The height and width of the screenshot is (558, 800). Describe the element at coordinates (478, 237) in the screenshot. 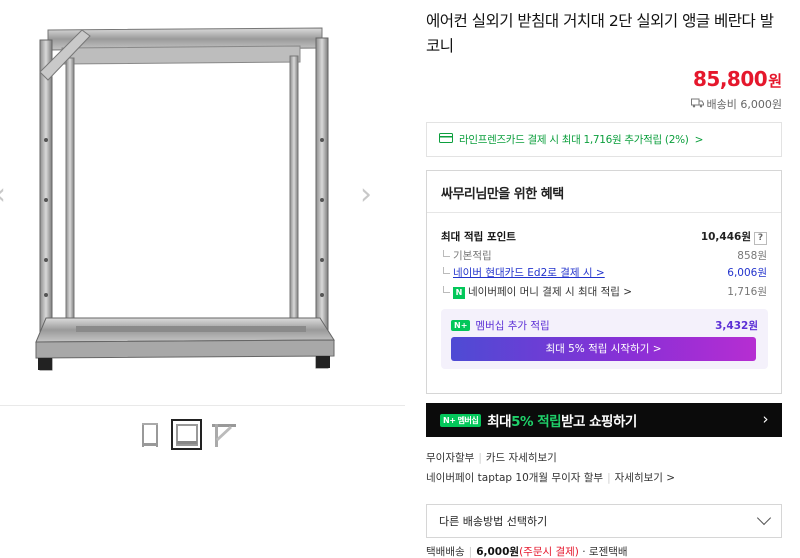

I see `max-points-label: 최대 적립 포인트` at that location.